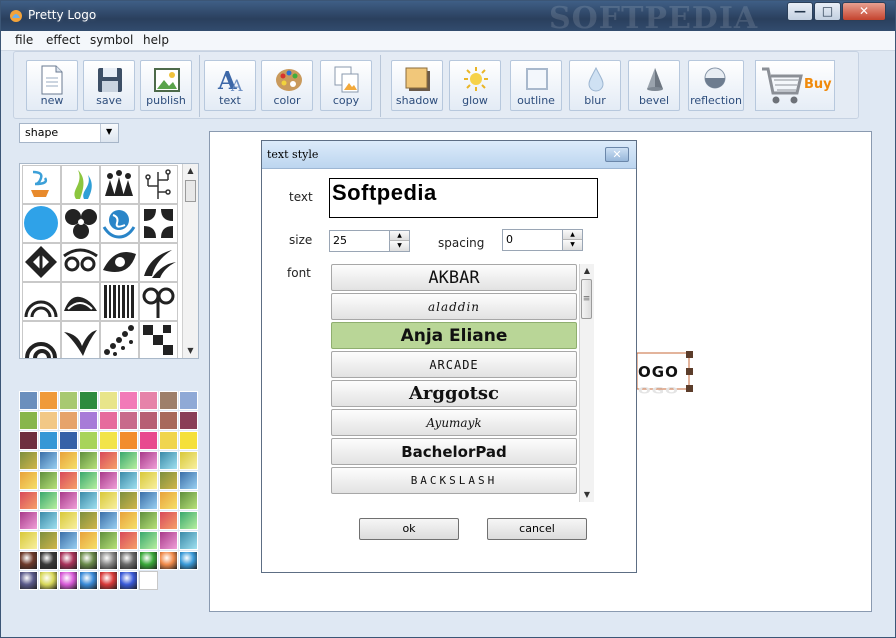 The image size is (896, 638). What do you see at coordinates (864, 11) in the screenshot?
I see `close-button: ✕` at bounding box center [864, 11].